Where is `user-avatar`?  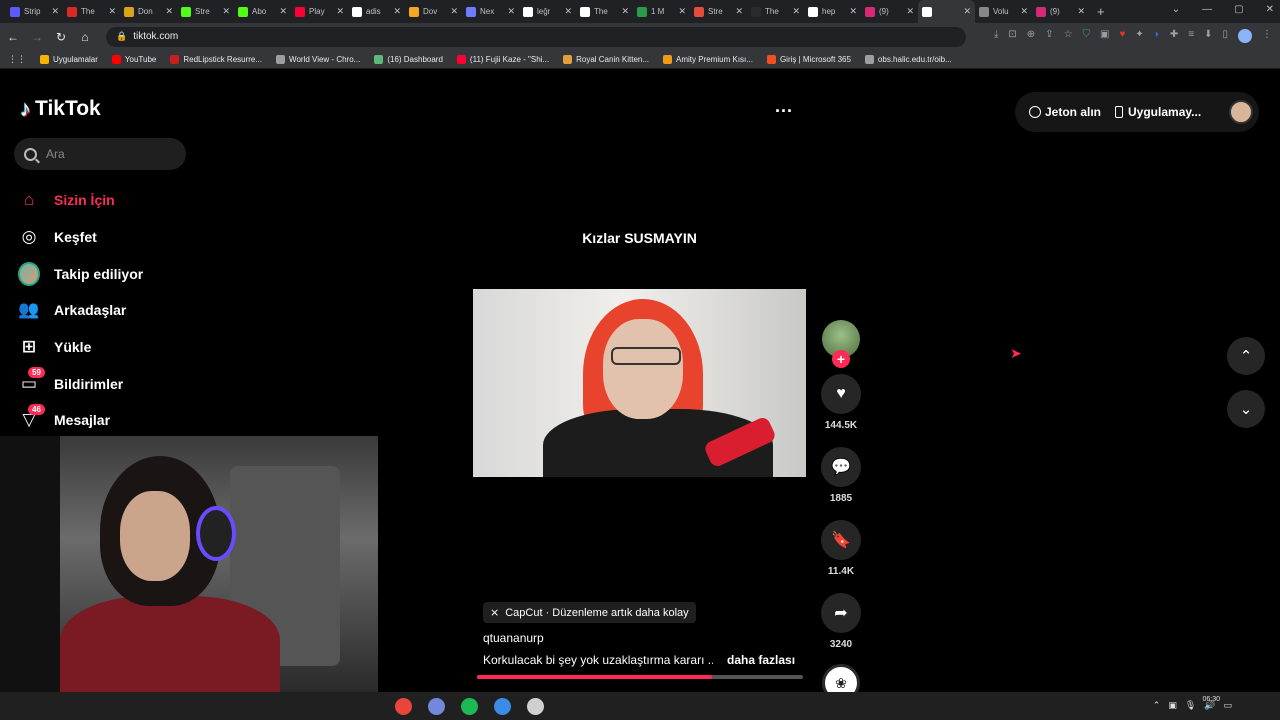 user-avatar is located at coordinates (1241, 112).